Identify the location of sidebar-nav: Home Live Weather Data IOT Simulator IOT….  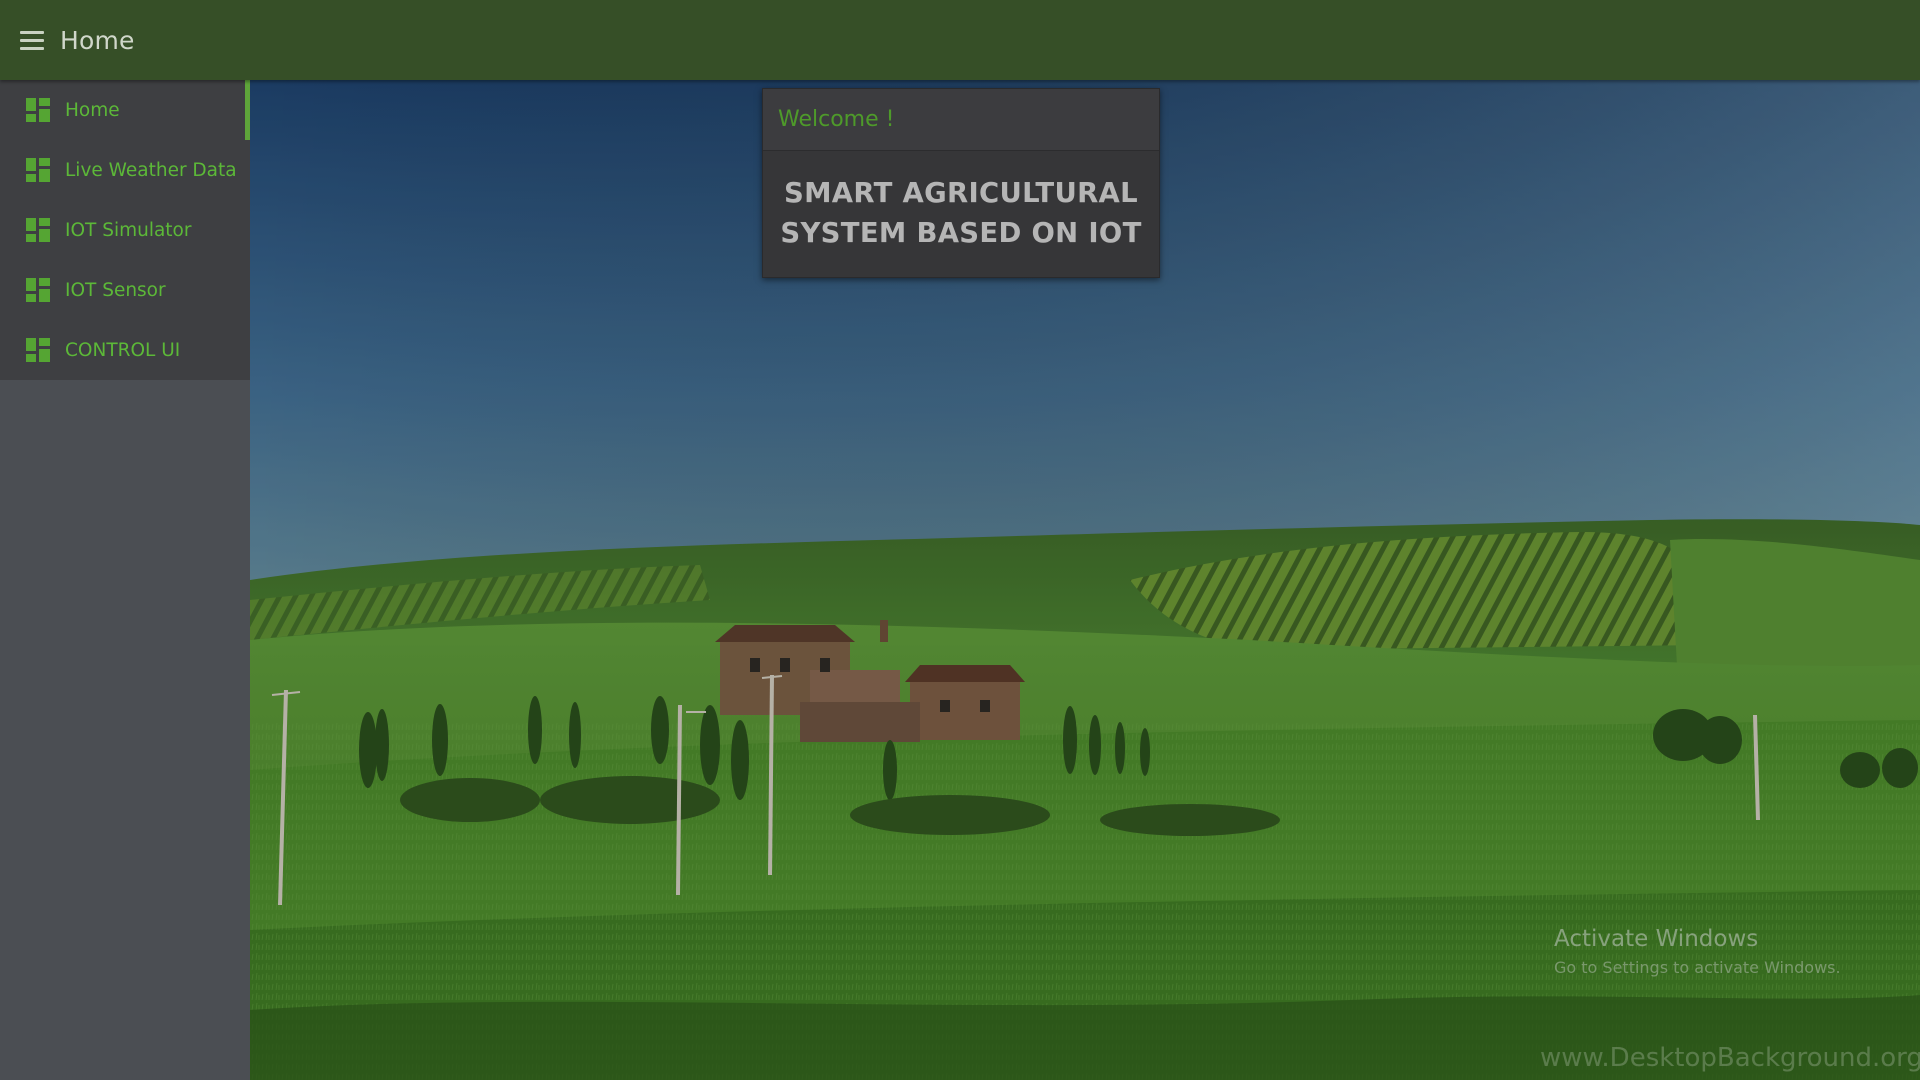
(125, 230).